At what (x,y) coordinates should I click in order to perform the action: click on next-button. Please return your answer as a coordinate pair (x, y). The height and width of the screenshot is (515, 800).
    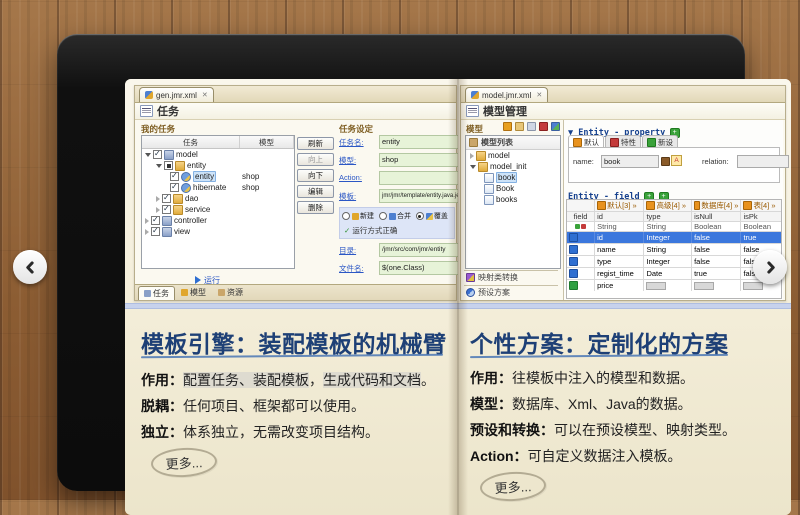
    Looking at the image, I should click on (770, 267).